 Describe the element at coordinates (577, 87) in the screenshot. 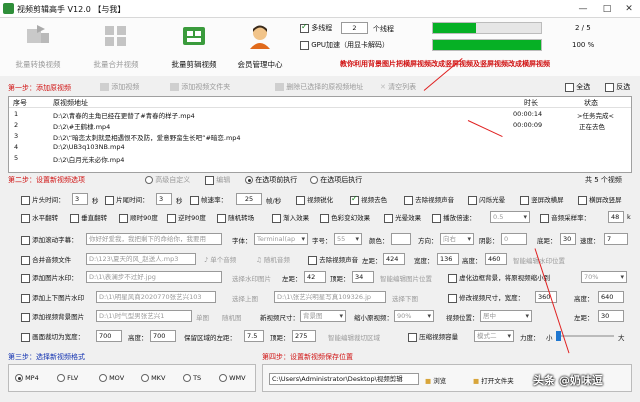

I see `select-all-option: 全选` at that location.